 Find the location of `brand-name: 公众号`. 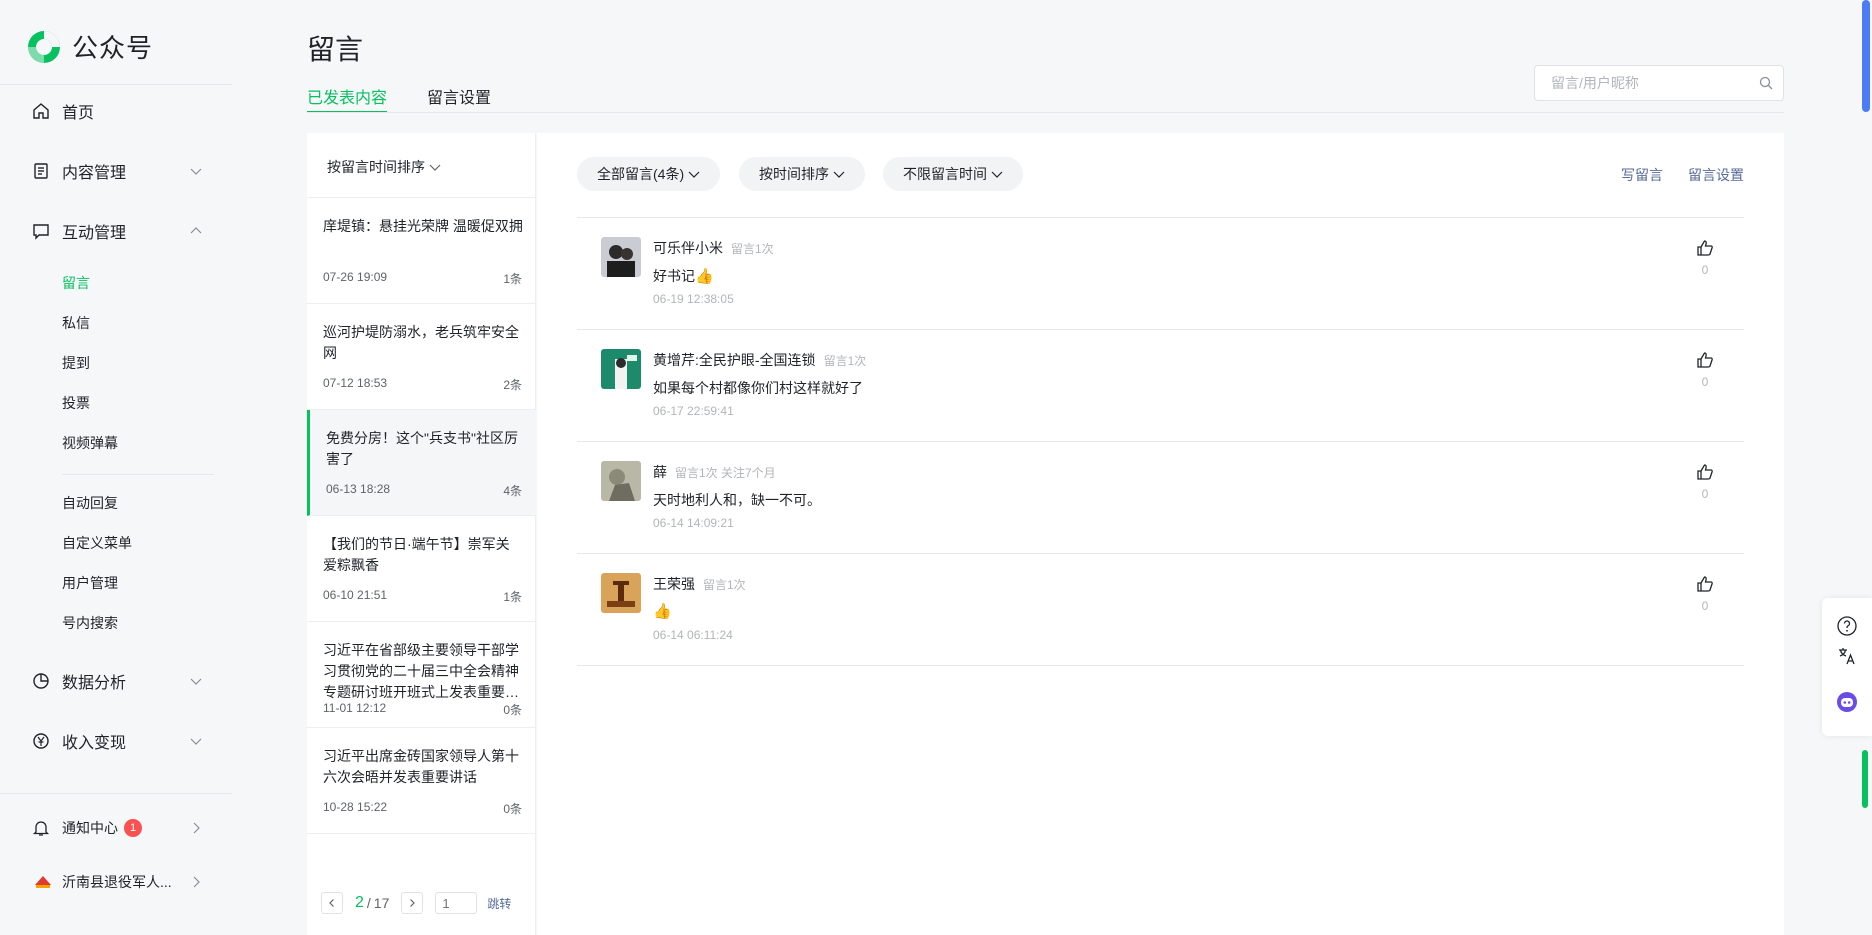

brand-name: 公众号 is located at coordinates (113, 48).